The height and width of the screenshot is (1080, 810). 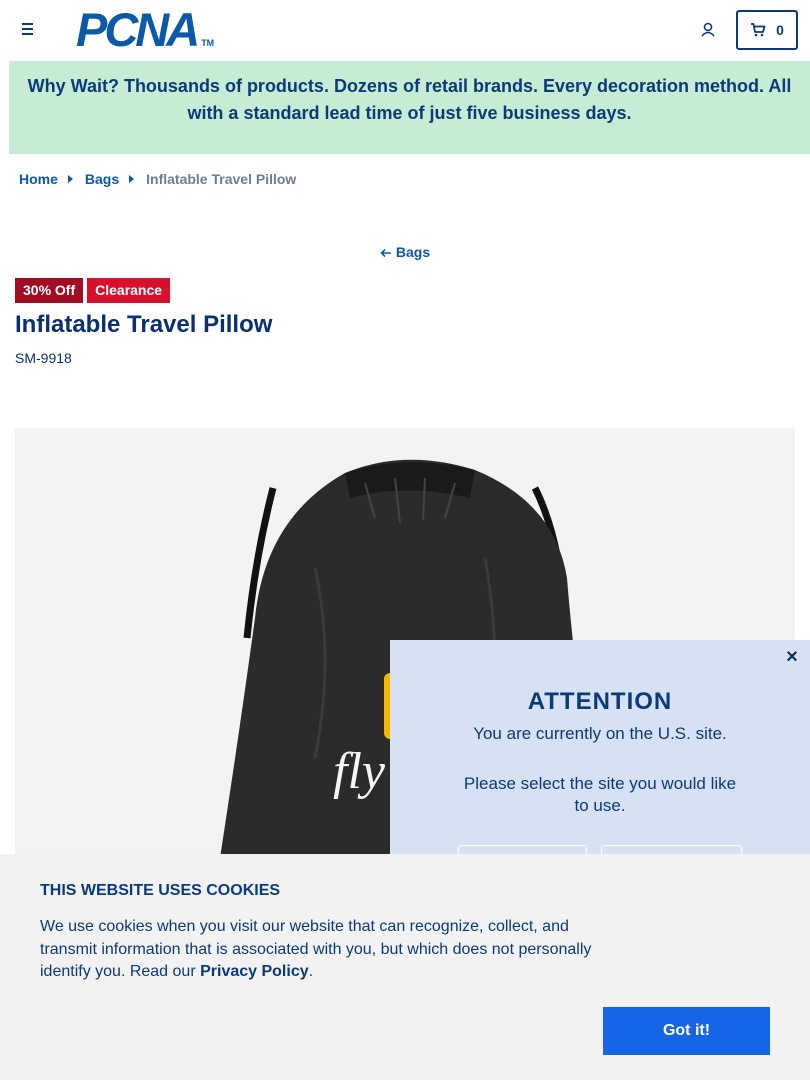 I want to click on back-to-bags-link: Bags, so click(x=405, y=252).